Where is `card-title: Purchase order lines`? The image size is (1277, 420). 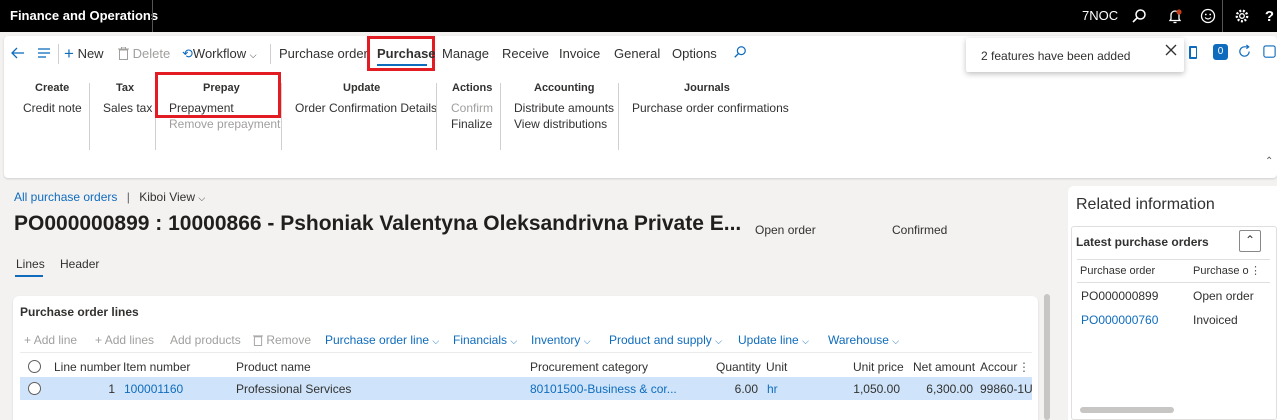
card-title: Purchase order lines is located at coordinates (79, 312).